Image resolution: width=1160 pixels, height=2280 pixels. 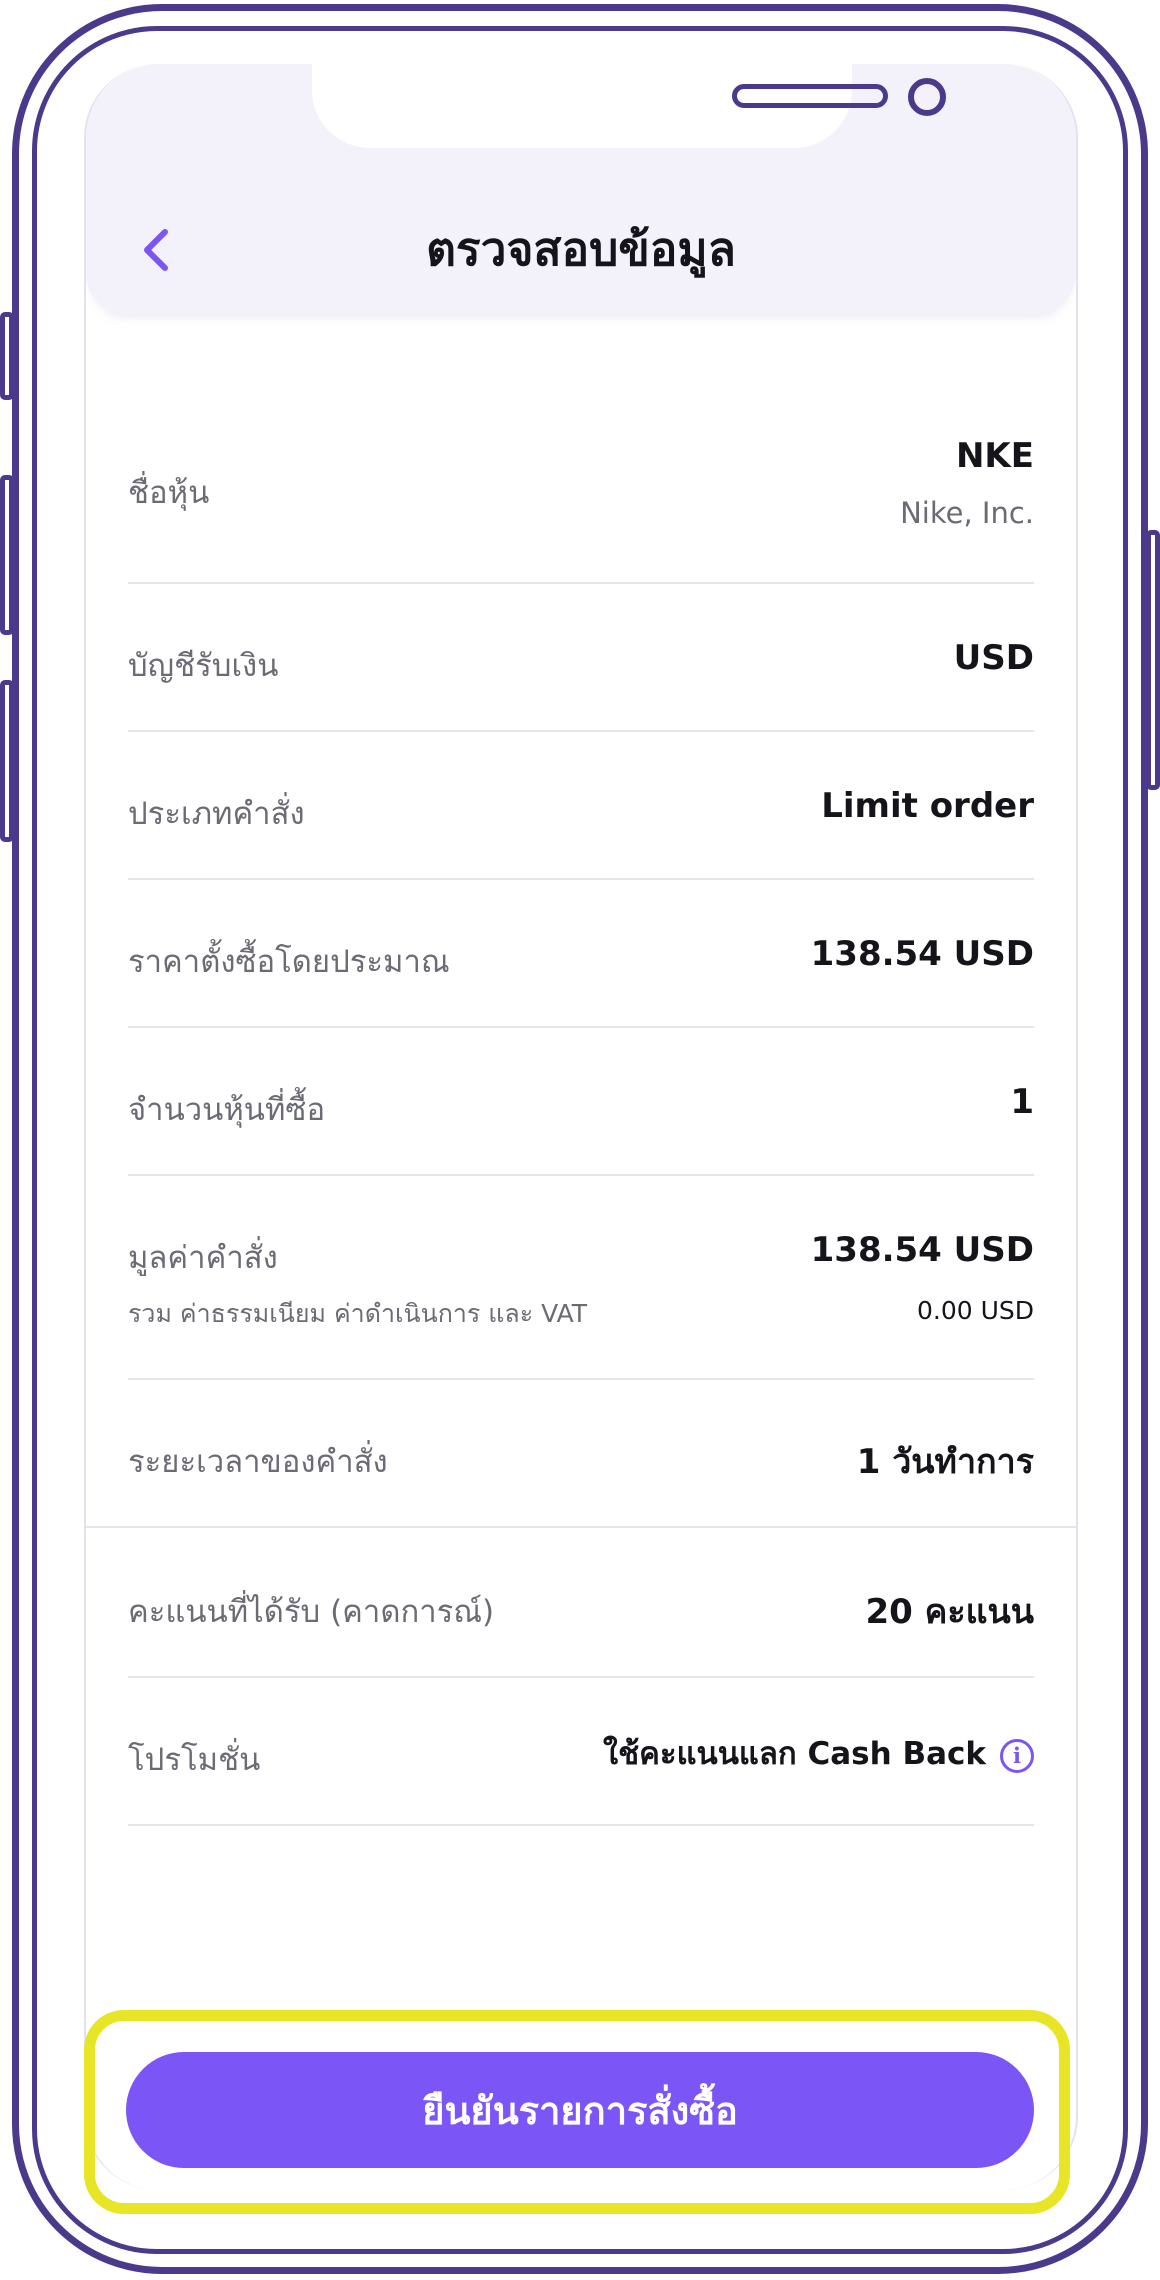 I want to click on duration-row: ระยะเวลาของคำสั่ง 1 วันทำการ, so click(x=581, y=1454).